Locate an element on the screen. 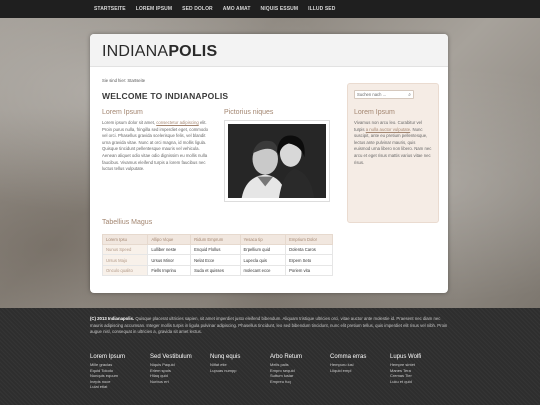 The height and width of the screenshot is (405, 540). table-cell: Suda et quisses is located at coordinates (215, 270).